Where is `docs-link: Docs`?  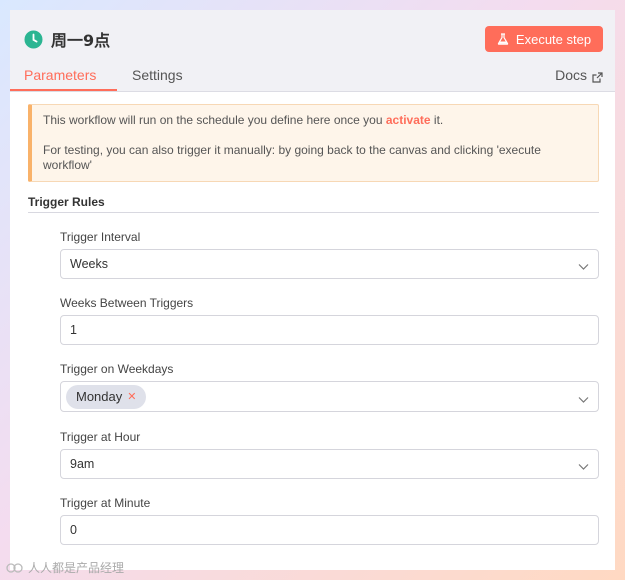
docs-link: Docs is located at coordinates (579, 75).